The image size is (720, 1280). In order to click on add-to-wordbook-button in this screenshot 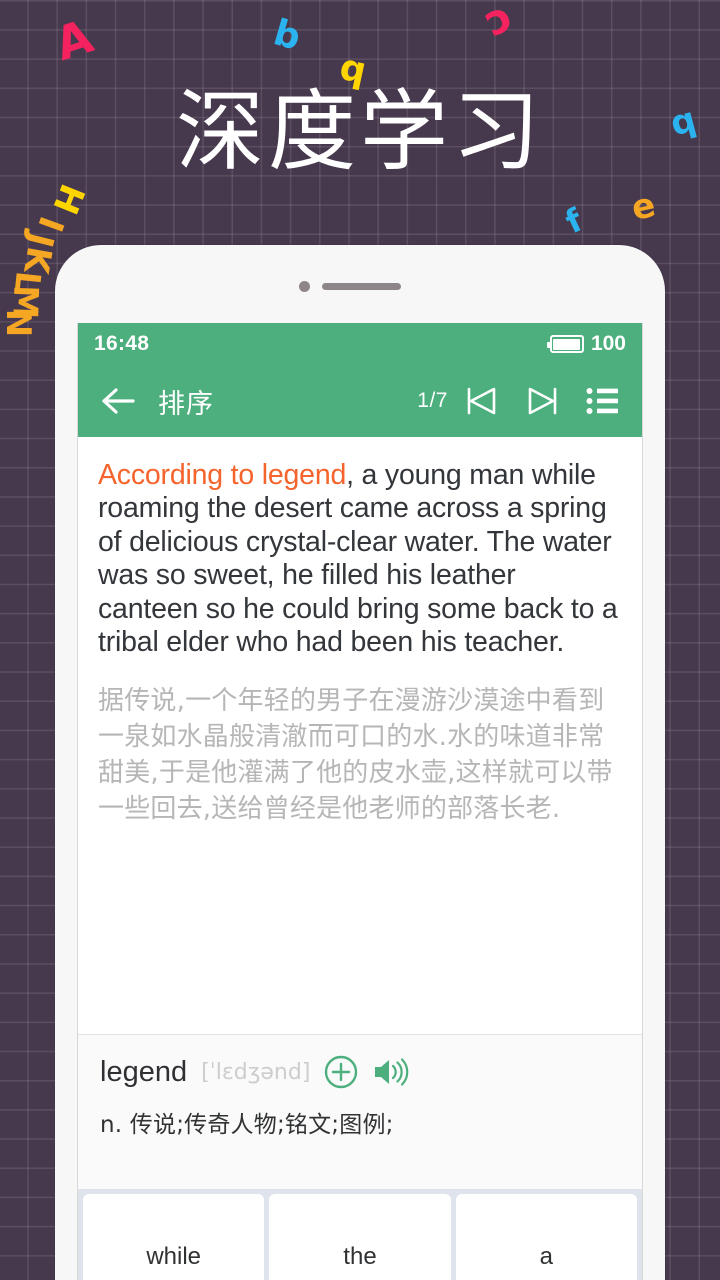, I will do `click(341, 1072)`.